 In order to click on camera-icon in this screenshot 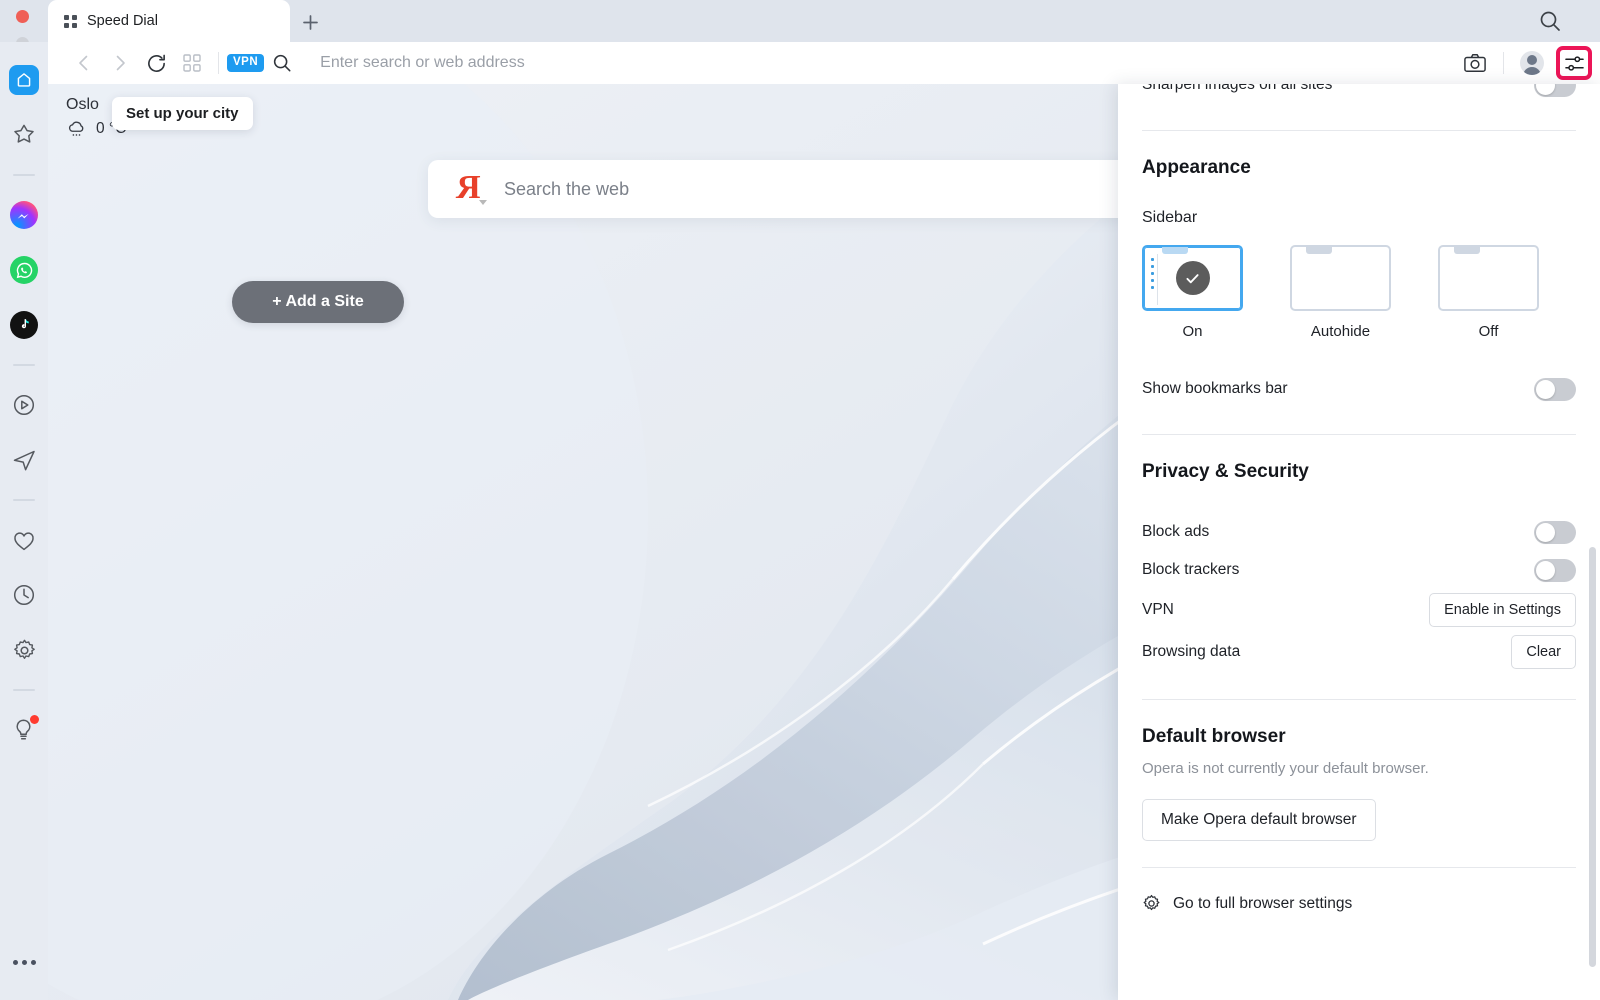, I will do `click(1475, 63)`.